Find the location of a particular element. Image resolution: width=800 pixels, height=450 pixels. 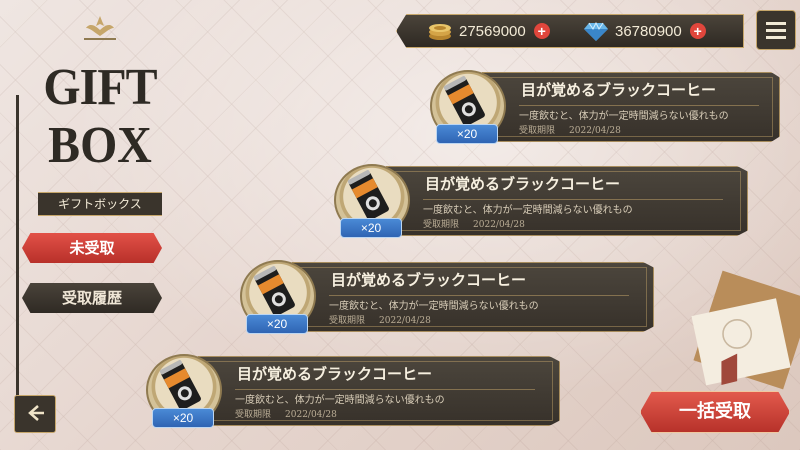

envelope-decoration is located at coordinates (745, 330).